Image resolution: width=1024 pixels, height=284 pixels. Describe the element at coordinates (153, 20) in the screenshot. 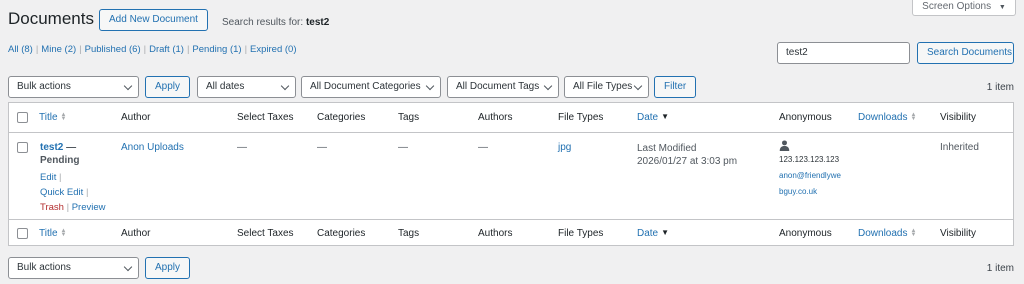

I see `add-new-document-button: Add New Document` at that location.